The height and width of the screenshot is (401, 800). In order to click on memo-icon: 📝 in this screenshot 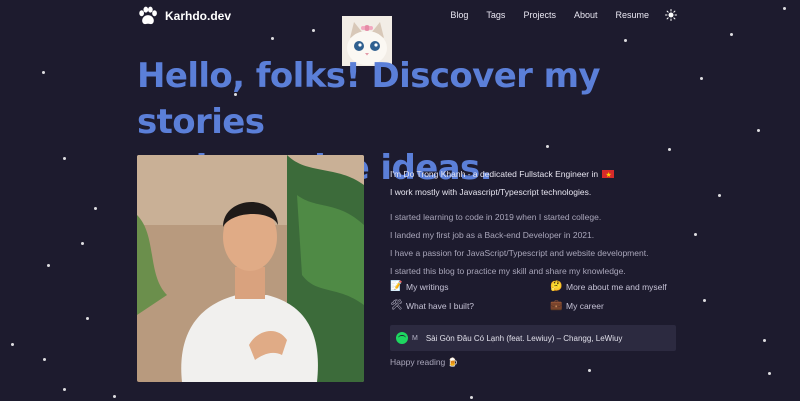, I will do `click(396, 286)`.